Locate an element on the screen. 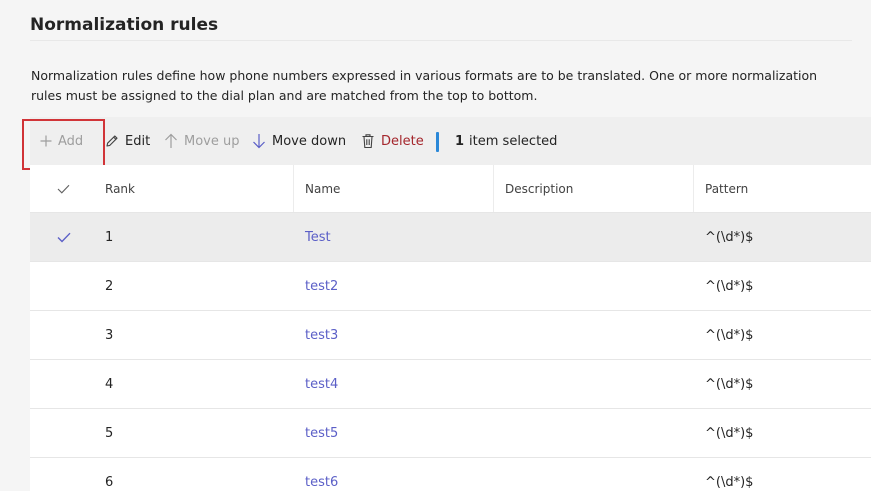 The width and height of the screenshot is (871, 491). page-title: Normalization rules is located at coordinates (124, 25).